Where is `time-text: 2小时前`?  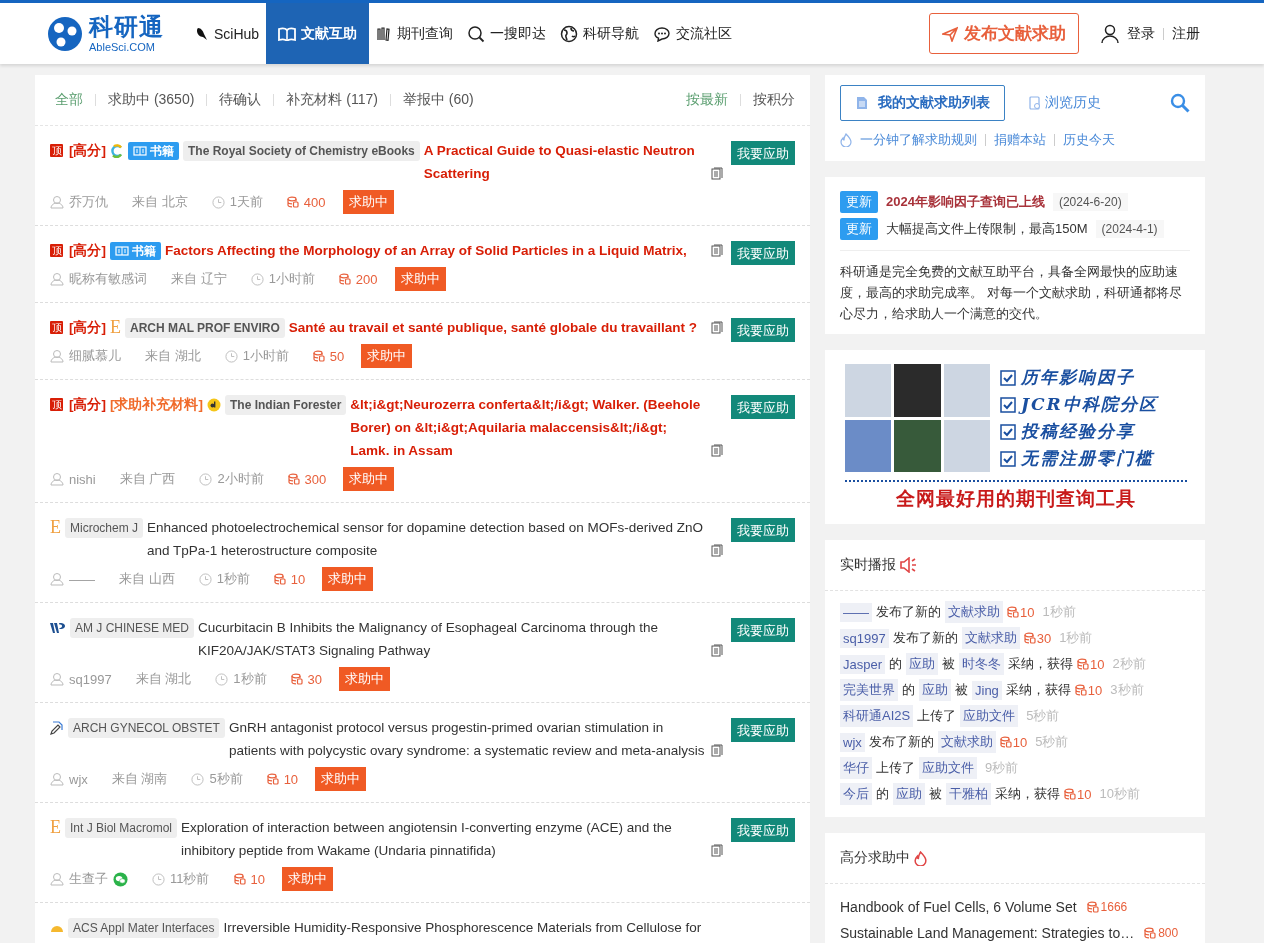 time-text: 2小时前 is located at coordinates (240, 479).